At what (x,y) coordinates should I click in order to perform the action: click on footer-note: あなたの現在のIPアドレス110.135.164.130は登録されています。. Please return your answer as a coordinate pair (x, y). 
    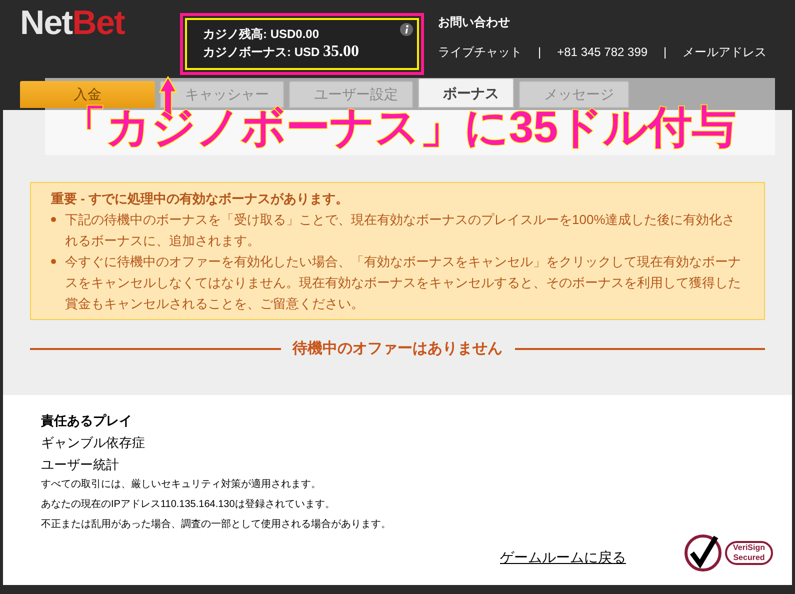
    Looking at the image, I should click on (188, 505).